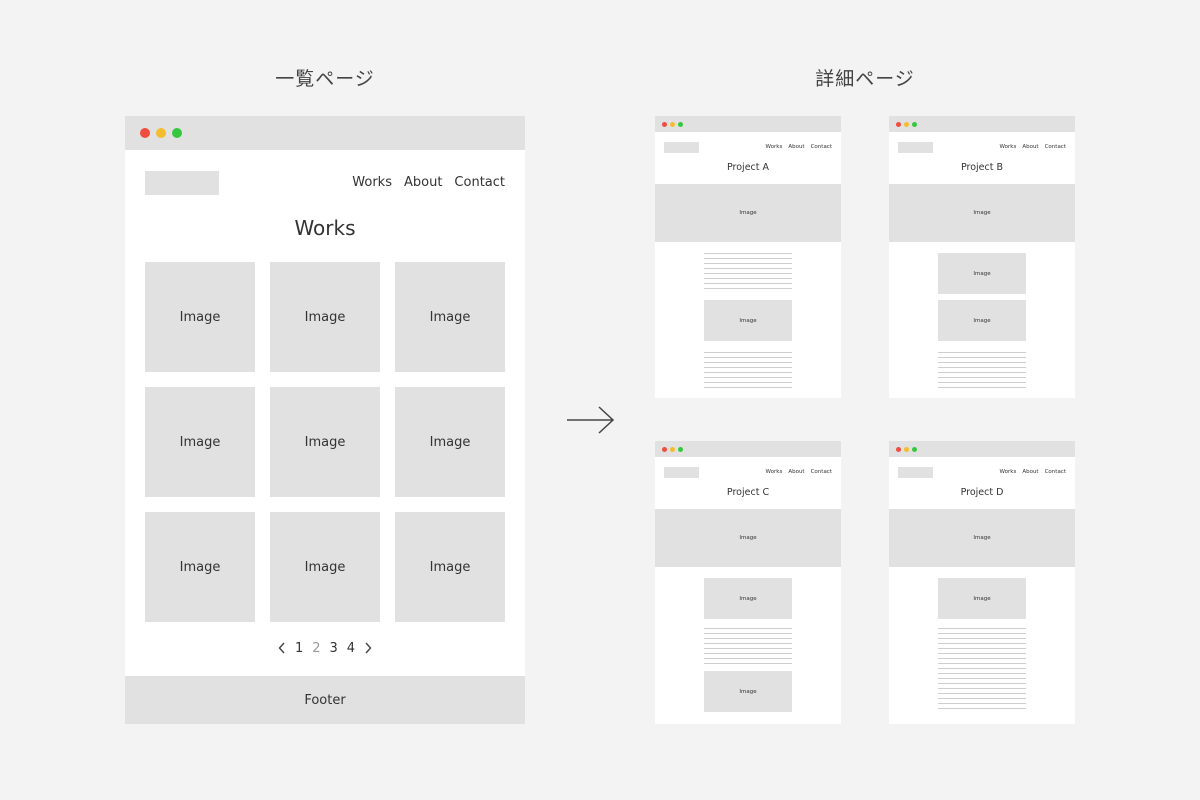 Image resolution: width=1200 pixels, height=800 pixels. What do you see at coordinates (299, 648) in the screenshot?
I see `page-1: 1` at bounding box center [299, 648].